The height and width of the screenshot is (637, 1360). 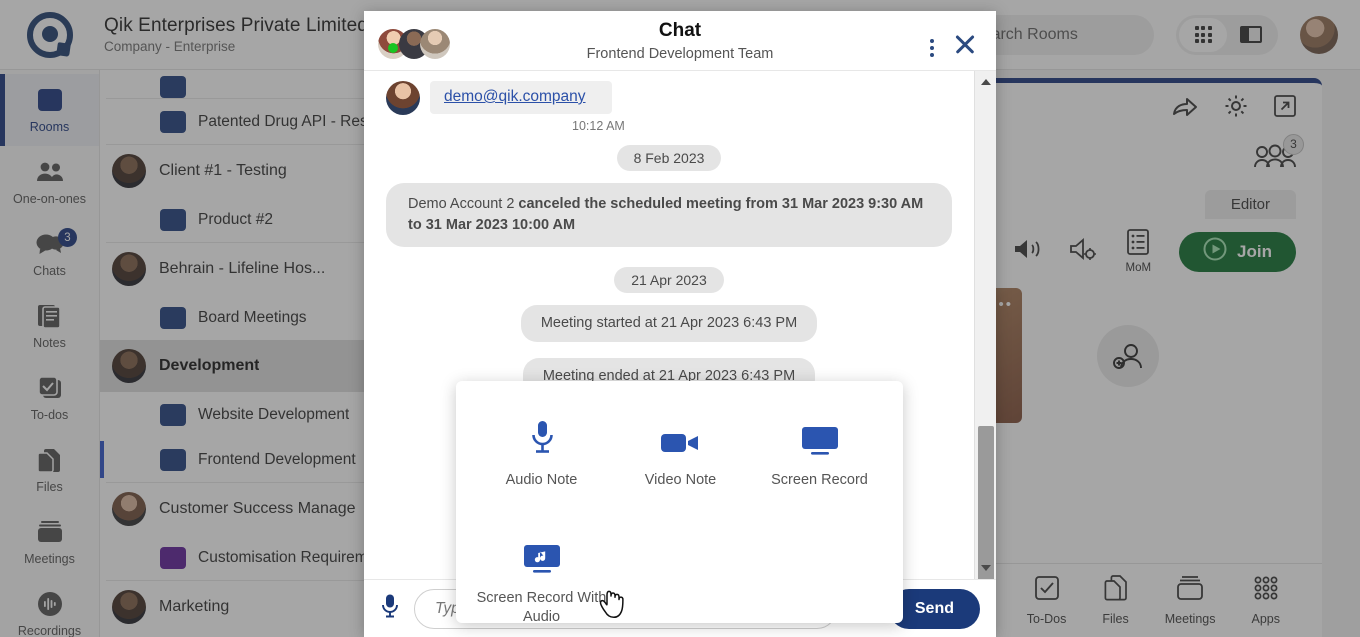 What do you see at coordinates (463, 204) in the screenshot?
I see `system-message-prefix: Demo Account 2` at bounding box center [463, 204].